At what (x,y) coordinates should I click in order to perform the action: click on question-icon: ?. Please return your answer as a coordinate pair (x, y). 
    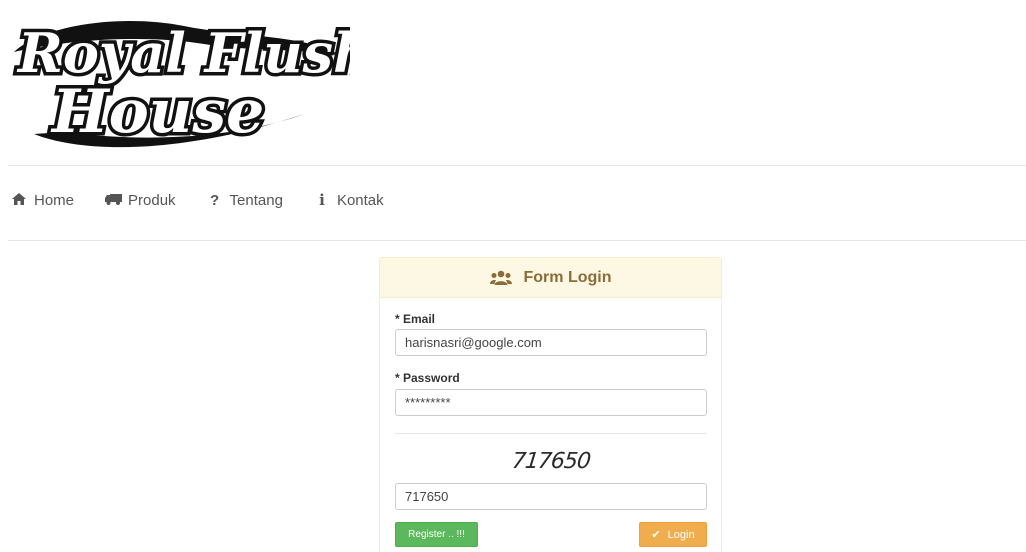
    Looking at the image, I should click on (214, 200).